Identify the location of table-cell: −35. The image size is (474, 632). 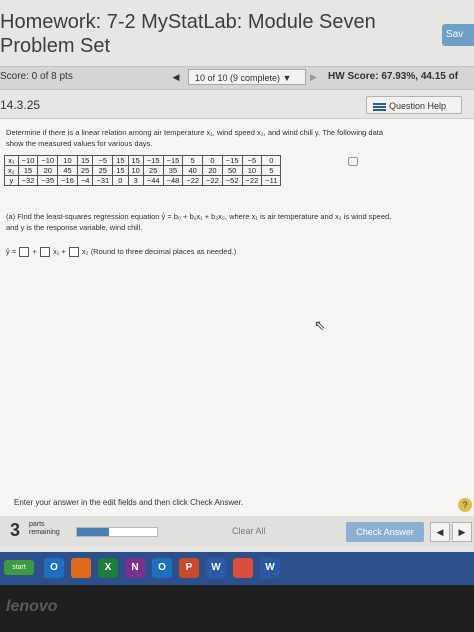
(48, 180).